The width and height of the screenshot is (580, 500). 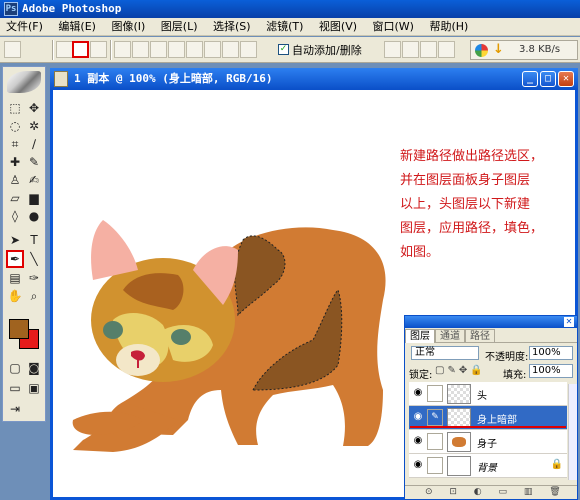 I want to click on document-icon, so click(x=61, y=79).